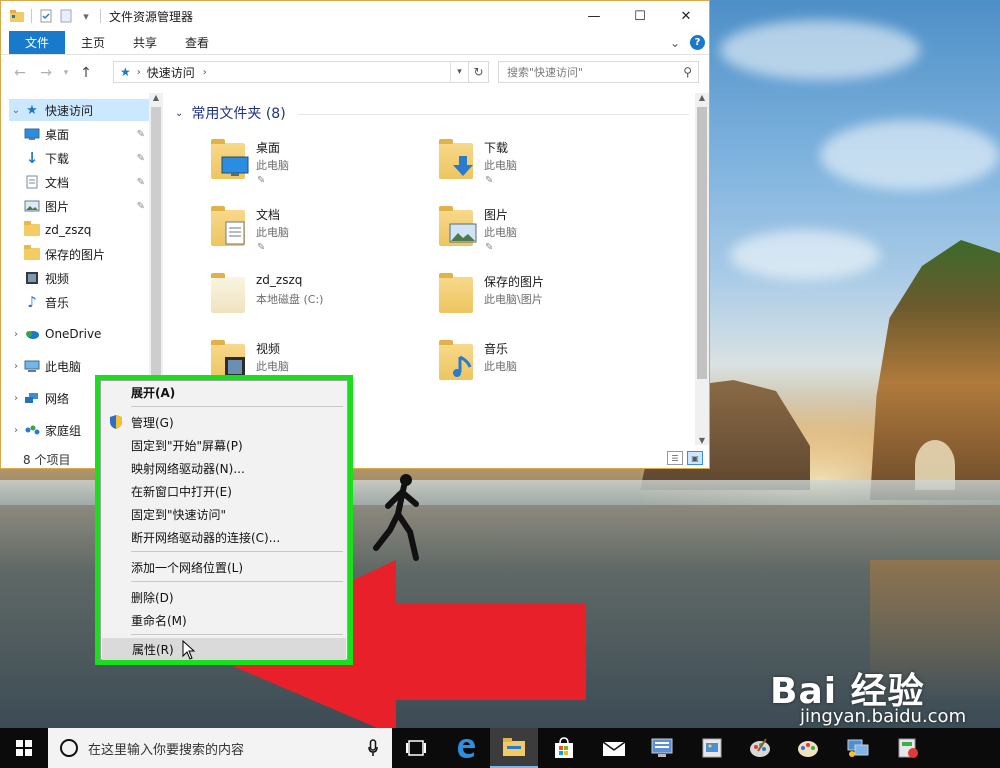  What do you see at coordinates (697, 42) in the screenshot?
I see `help-icon: ?` at bounding box center [697, 42].